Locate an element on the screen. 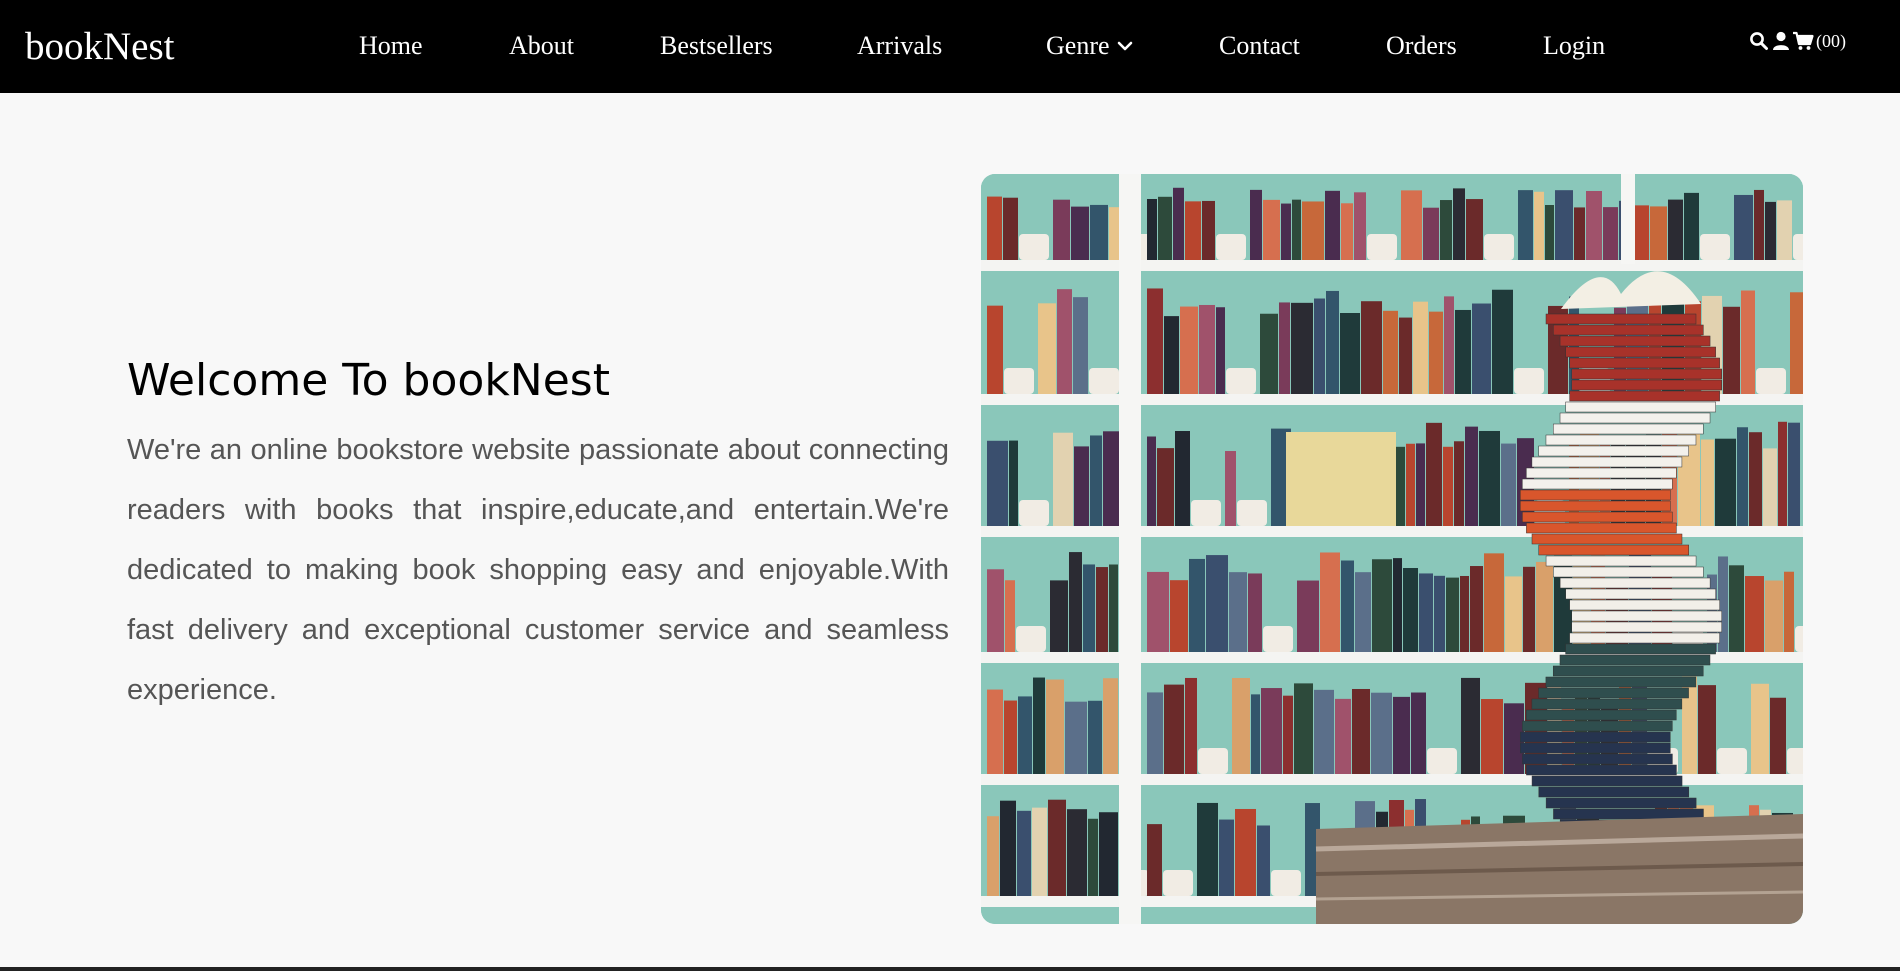 This screenshot has width=1900, height=971. nav-contact: Contact is located at coordinates (1259, 46).